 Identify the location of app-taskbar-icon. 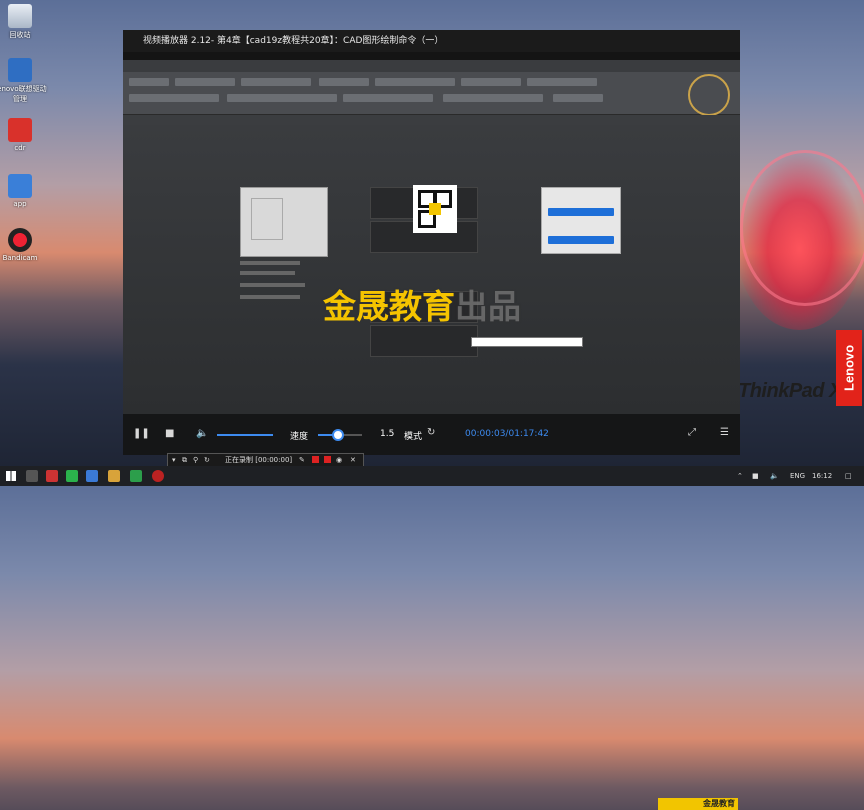
(136, 476).